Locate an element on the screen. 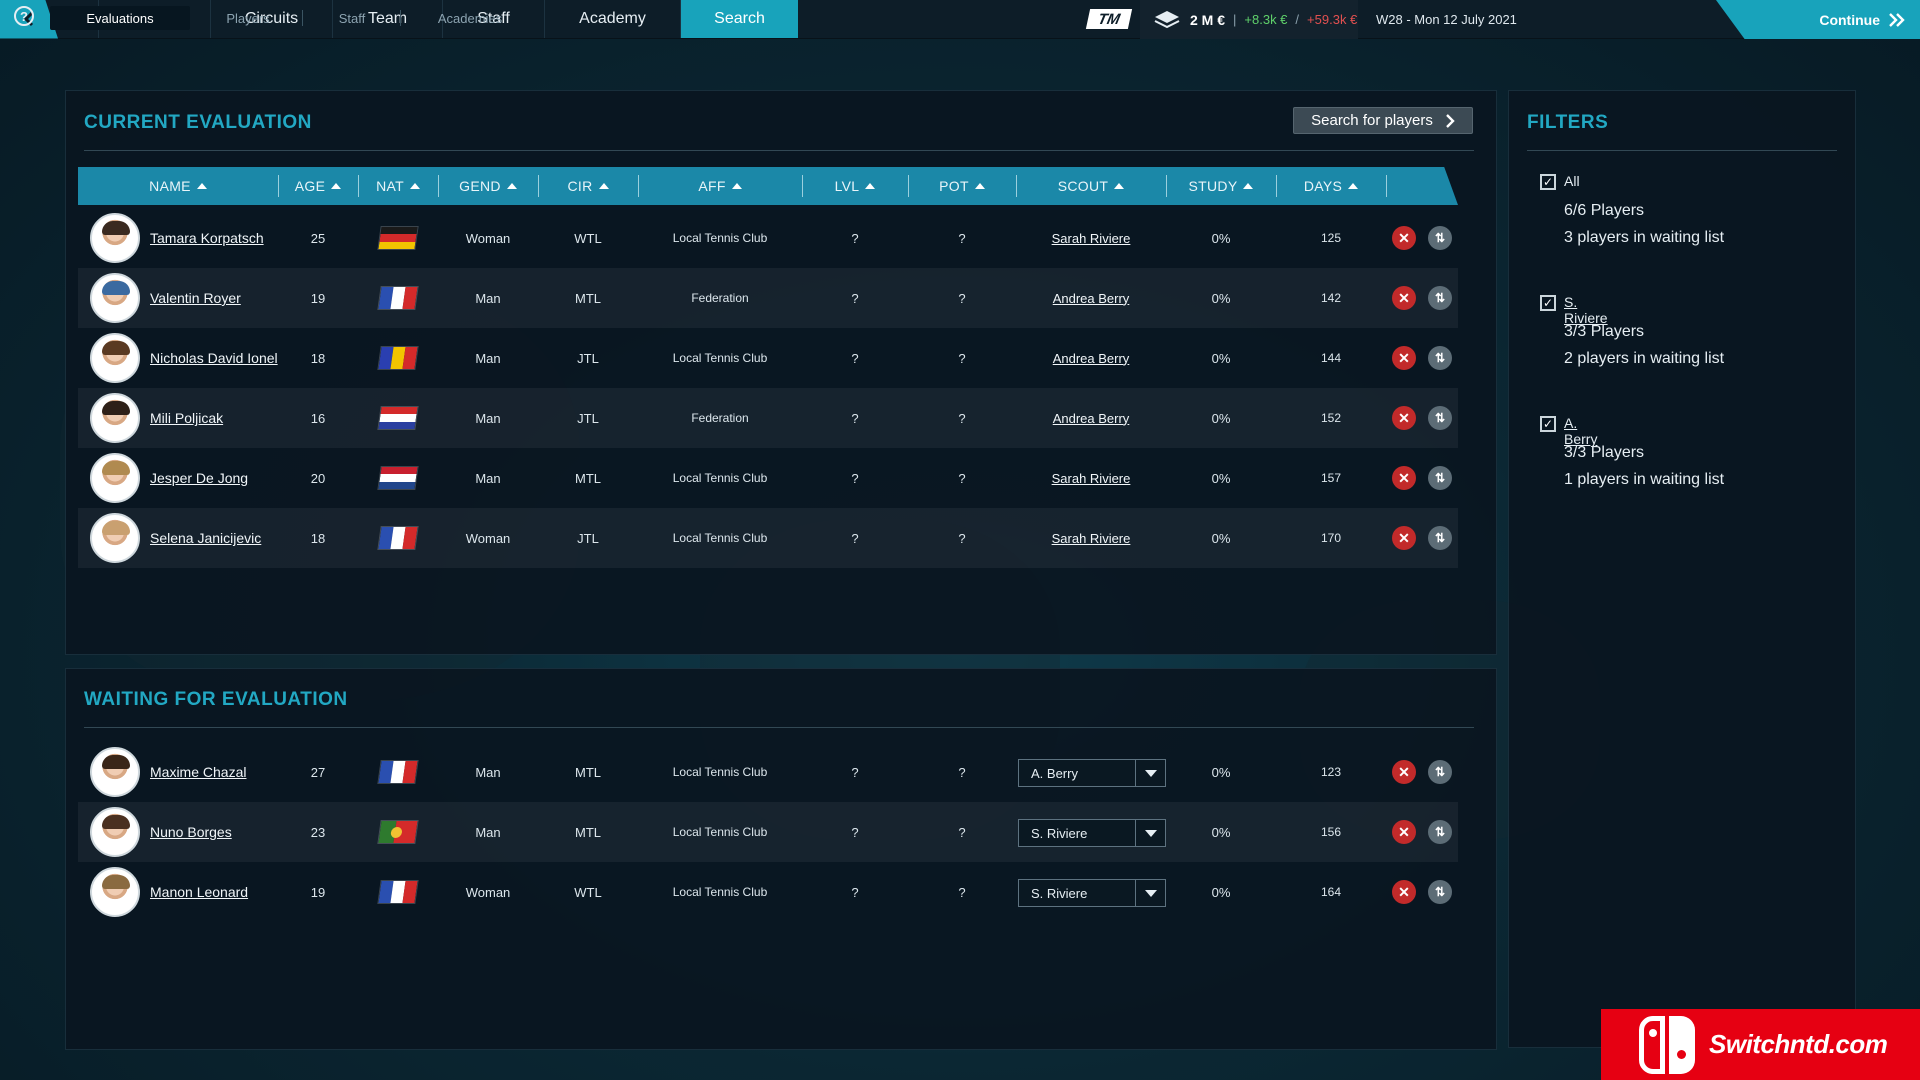  search-for-players-button: Search for players is located at coordinates (1383, 120).